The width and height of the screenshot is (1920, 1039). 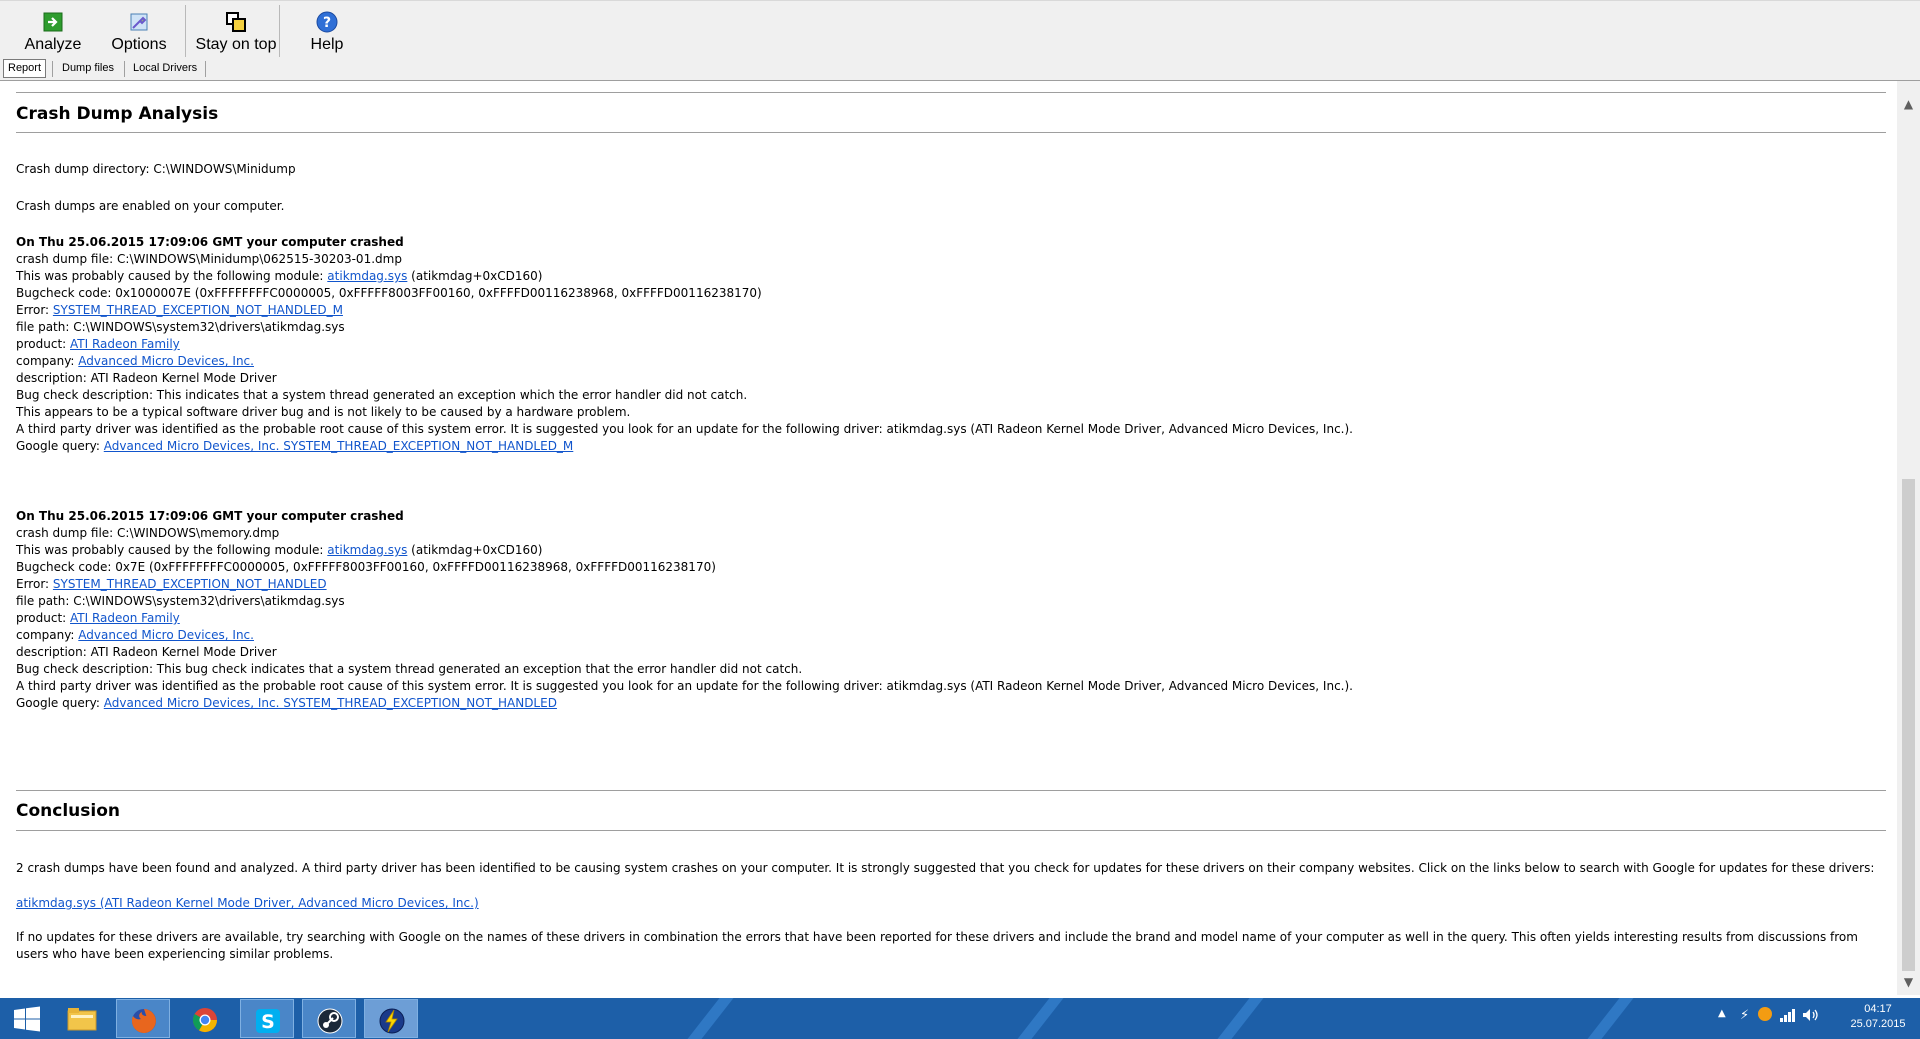 I want to click on clock-time: 04:17, so click(x=1878, y=1009).